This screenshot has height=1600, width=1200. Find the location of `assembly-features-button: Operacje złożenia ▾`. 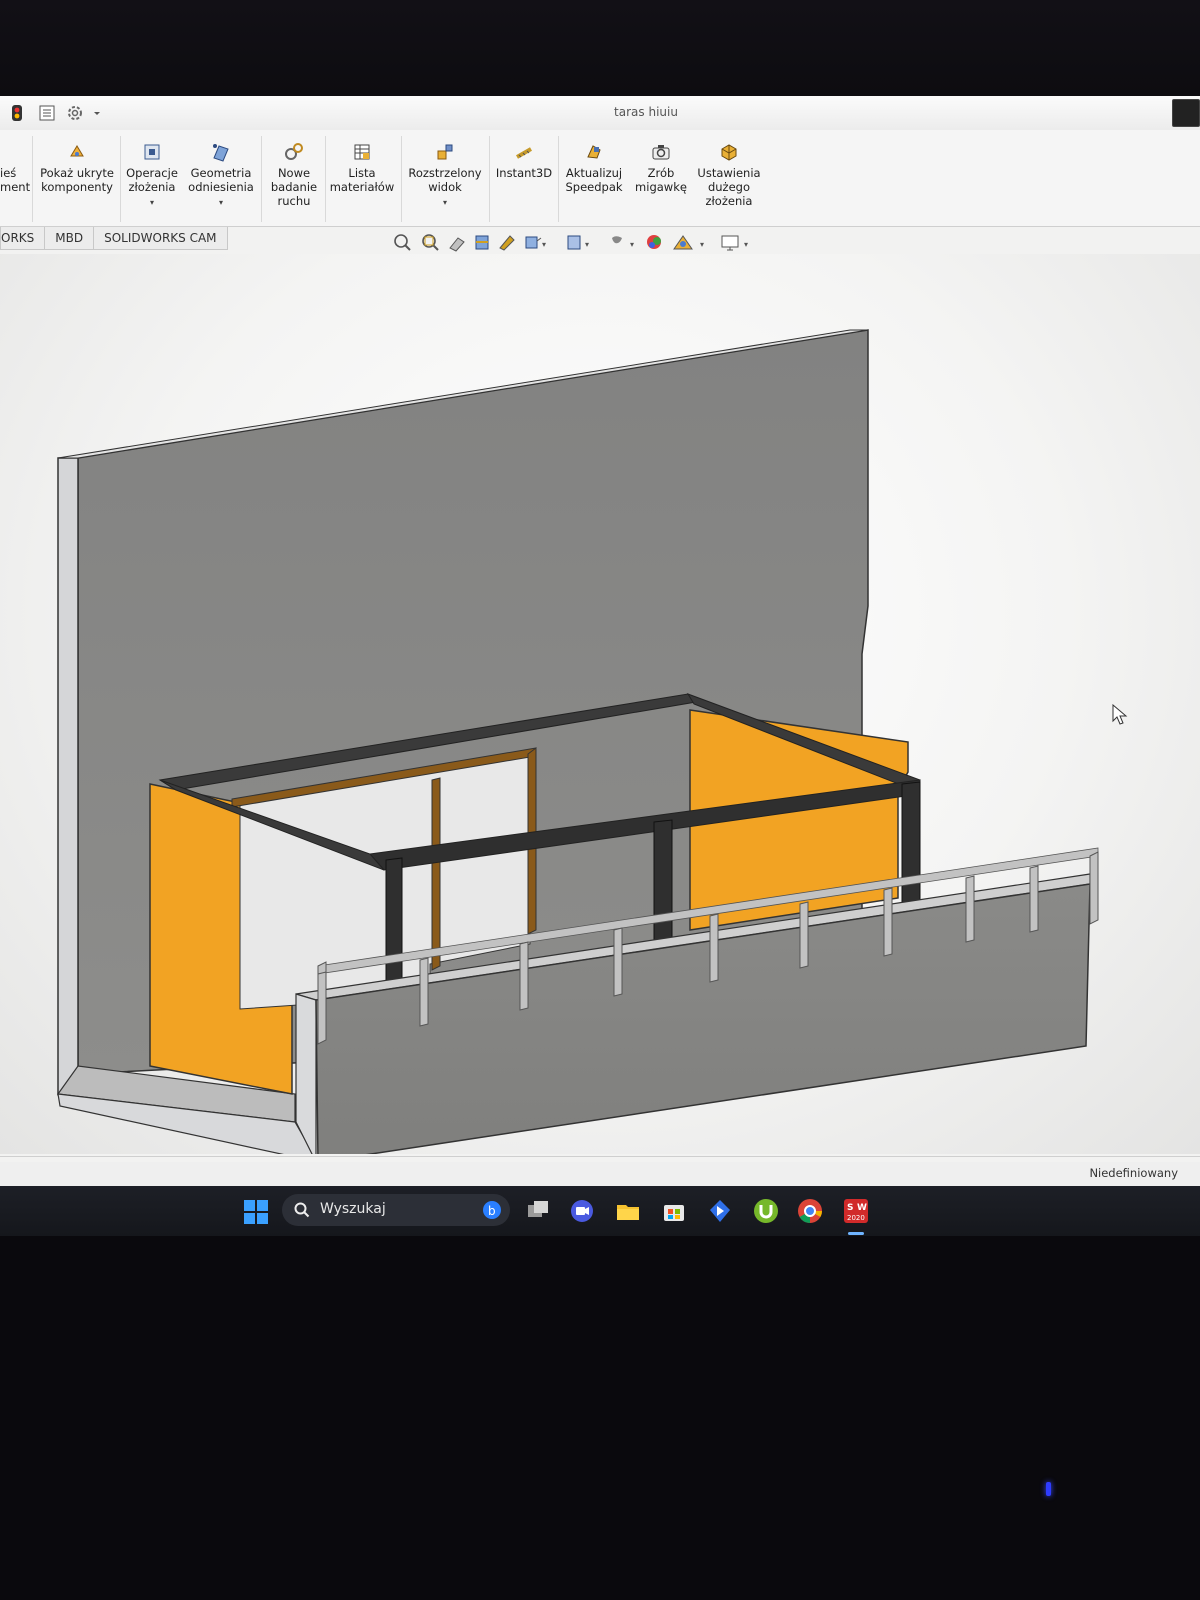

assembly-features-button: Operacje złożenia ▾ is located at coordinates (152, 176).